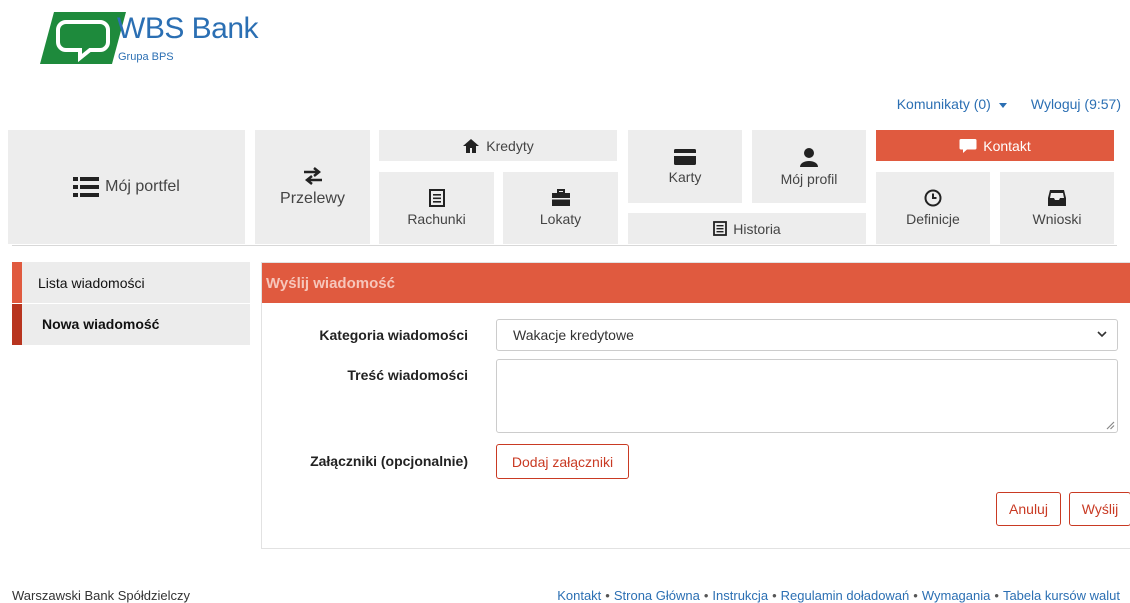 This screenshot has width=1130, height=603. I want to click on home-icon, so click(471, 145).